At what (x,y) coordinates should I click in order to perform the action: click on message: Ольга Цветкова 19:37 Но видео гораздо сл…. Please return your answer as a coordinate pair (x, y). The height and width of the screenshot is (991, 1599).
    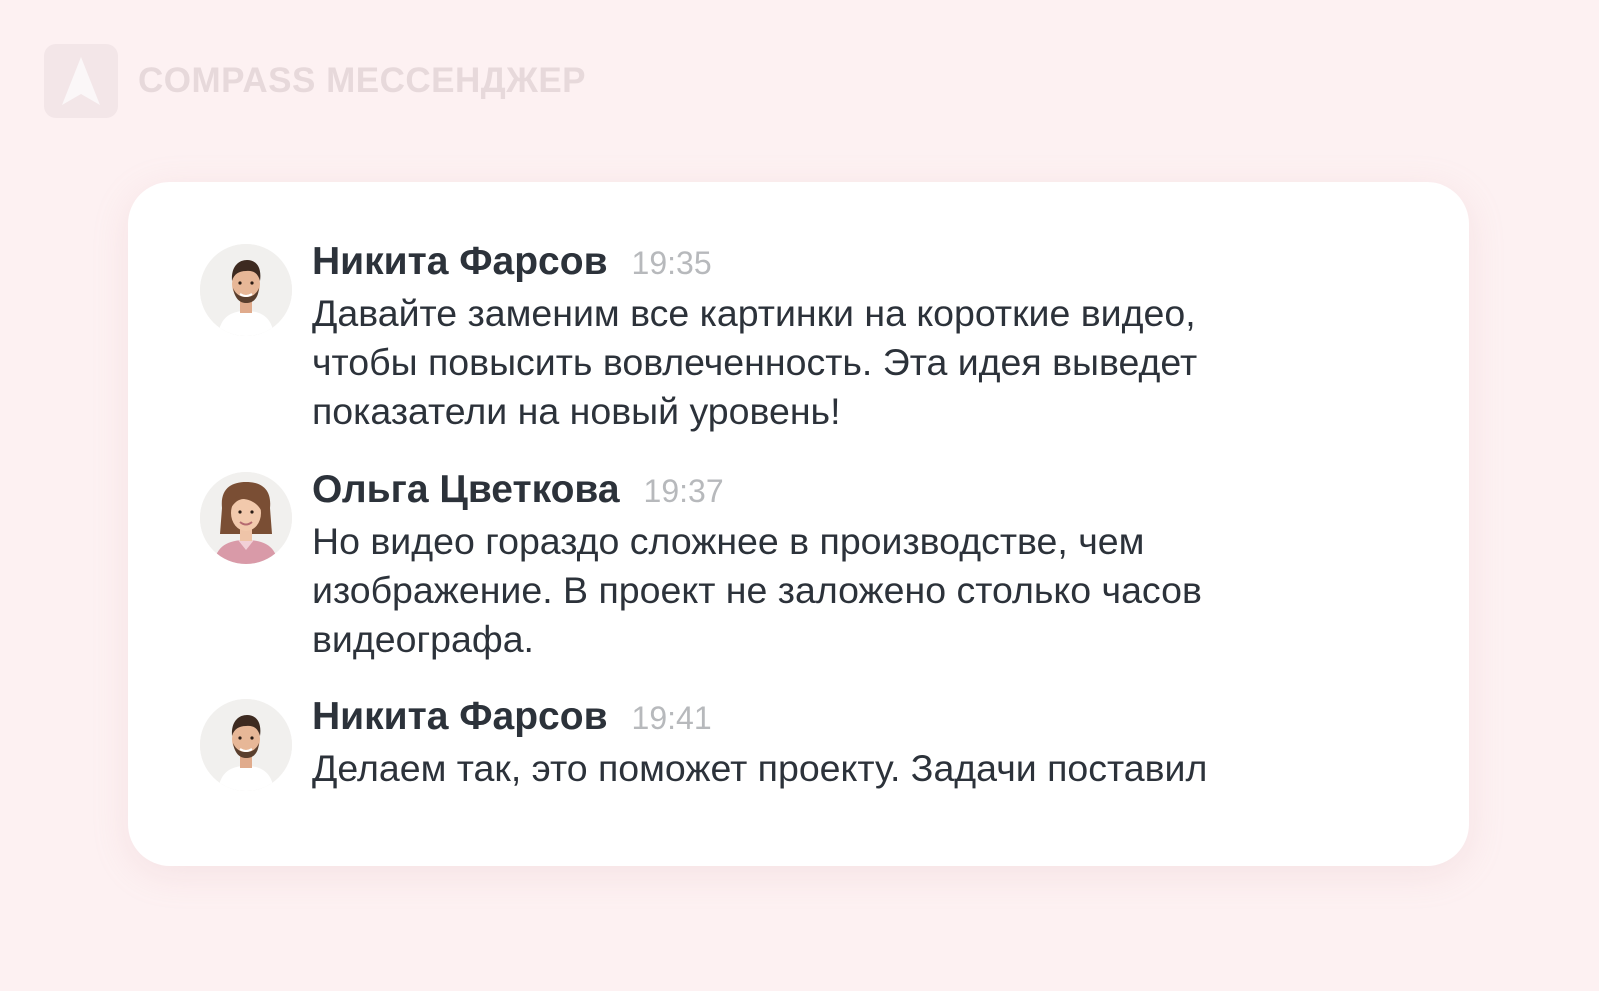
    Looking at the image, I should click on (701, 566).